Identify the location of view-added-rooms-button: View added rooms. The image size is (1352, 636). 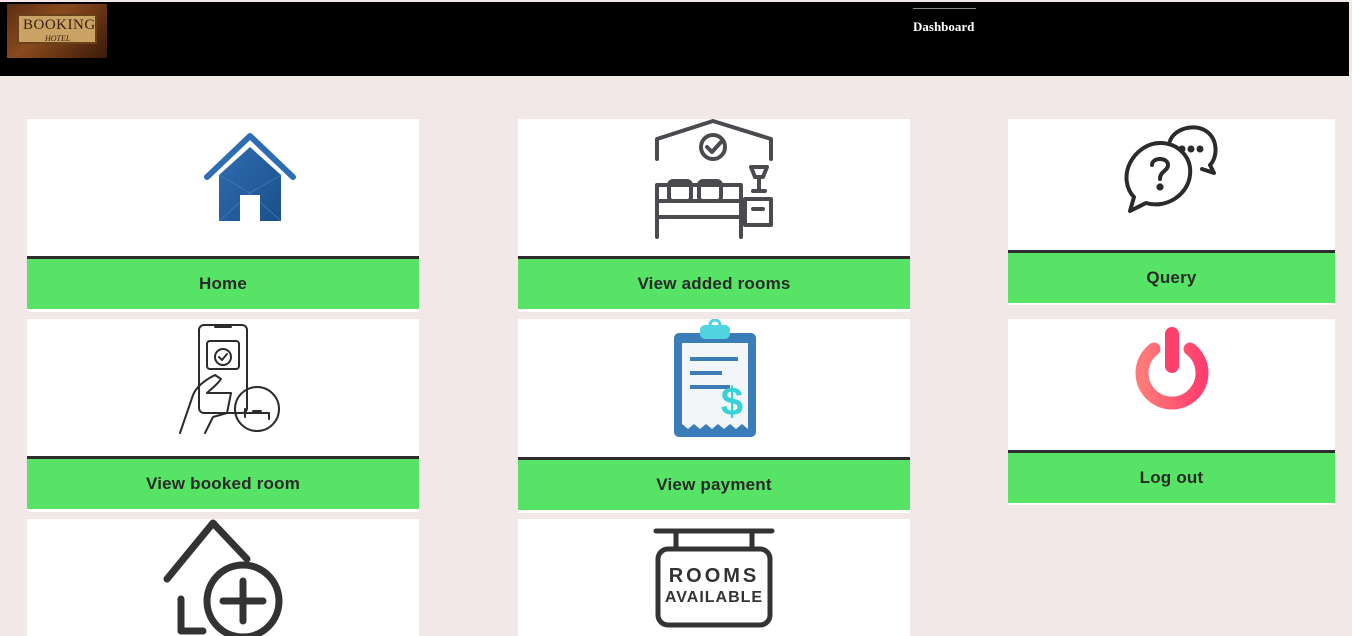
(714, 282).